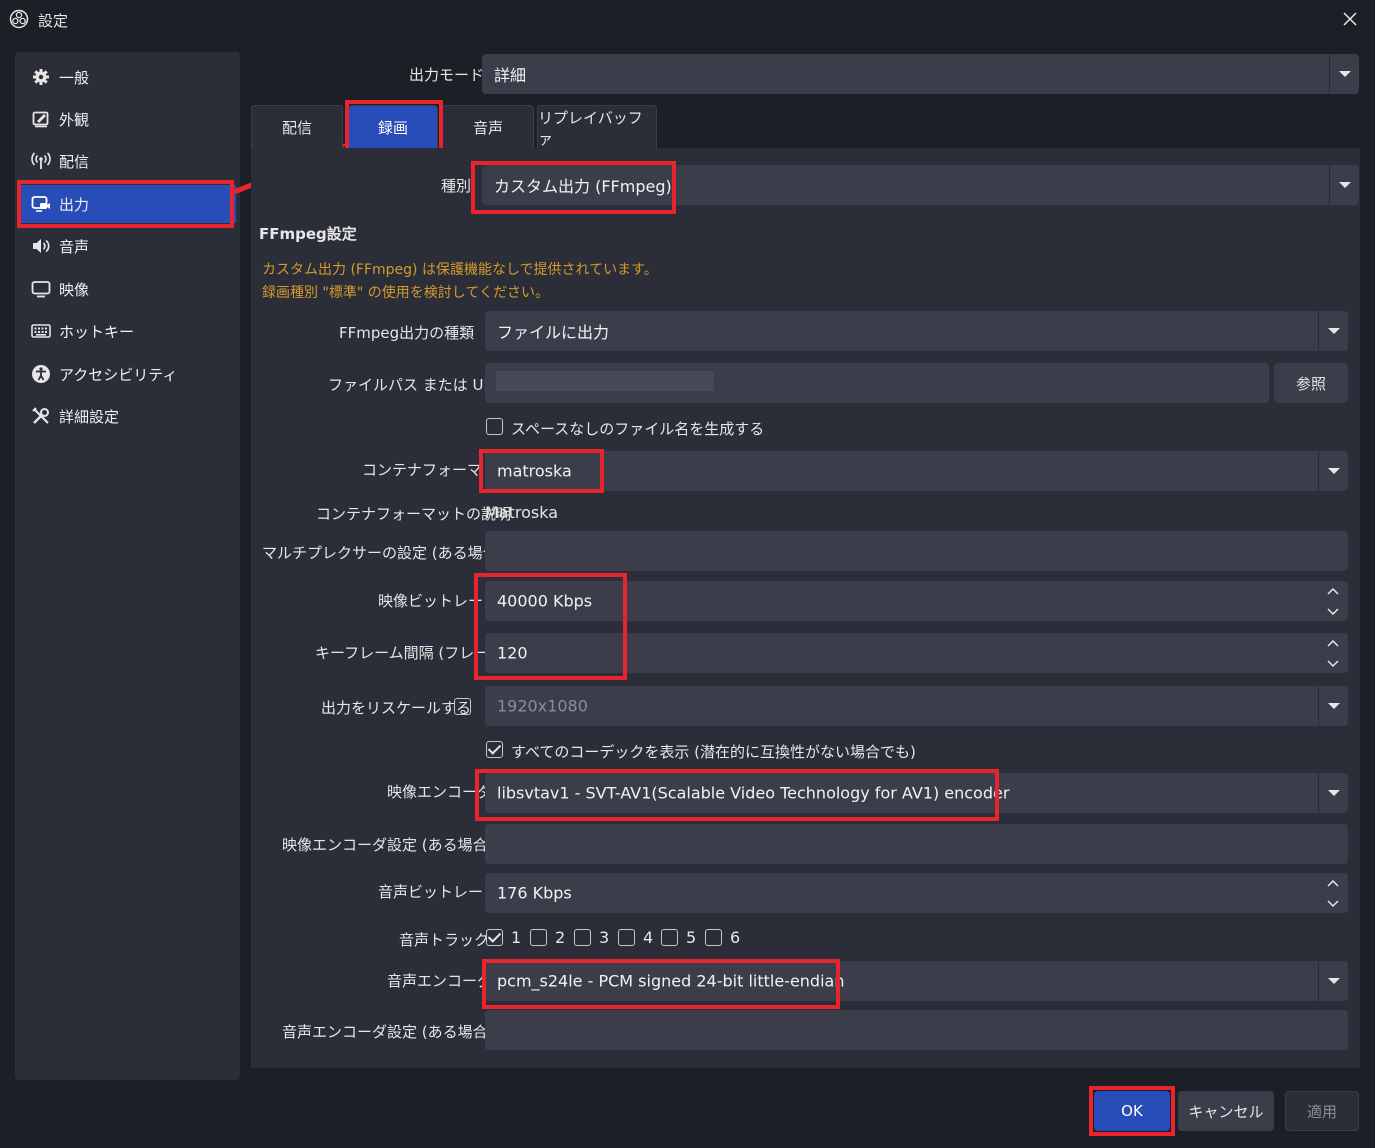 The image size is (1375, 1148). What do you see at coordinates (414, 514) in the screenshot?
I see `container-desc-label: コンテナフォーマットの説明` at bounding box center [414, 514].